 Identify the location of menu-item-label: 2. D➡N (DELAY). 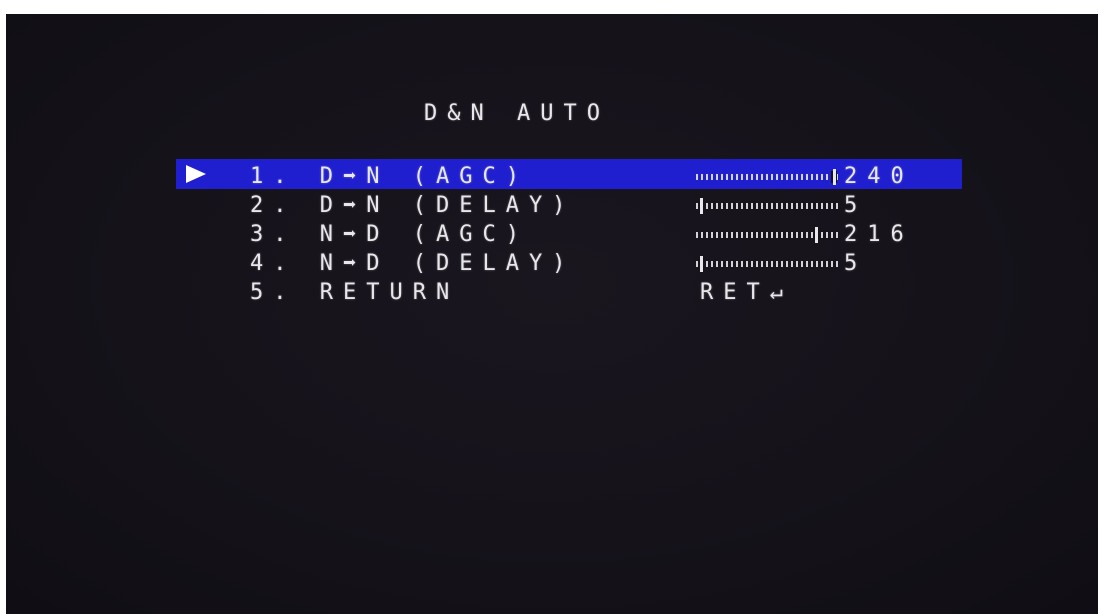
(412, 206).